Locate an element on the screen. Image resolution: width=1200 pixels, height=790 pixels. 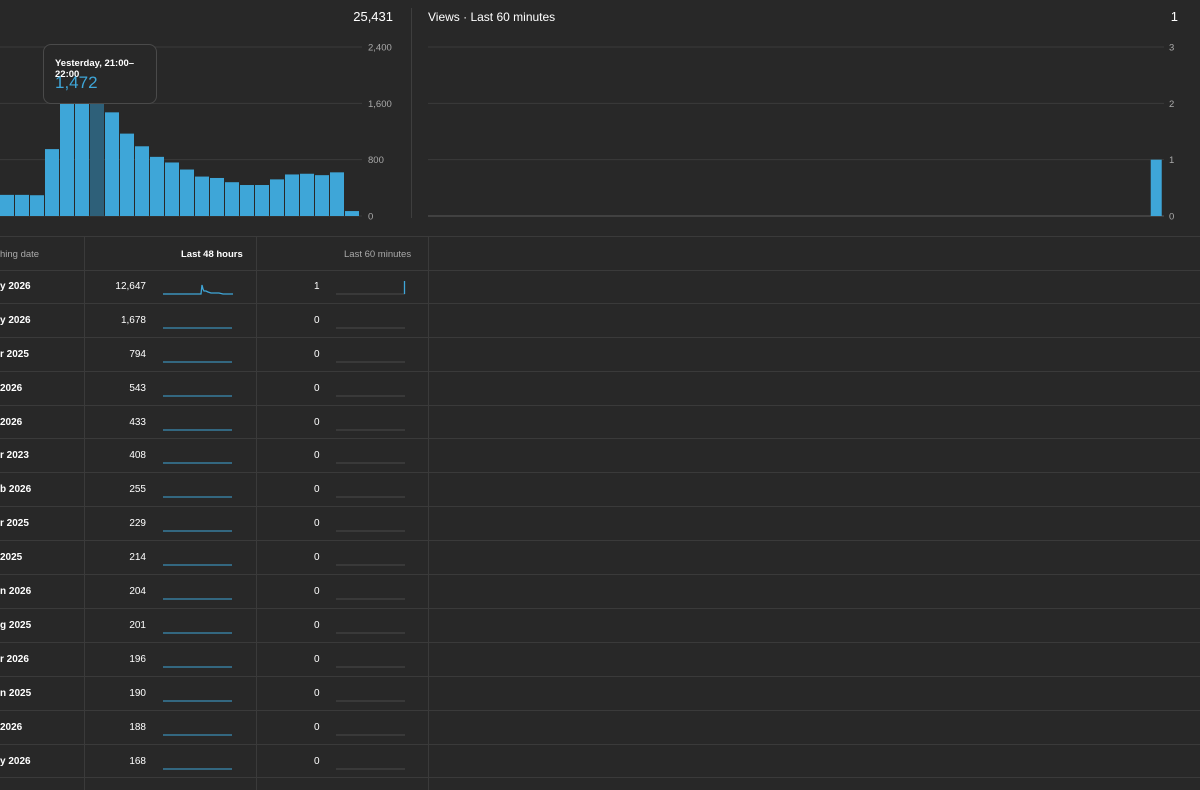
table-top-border is located at coordinates (600, 236).